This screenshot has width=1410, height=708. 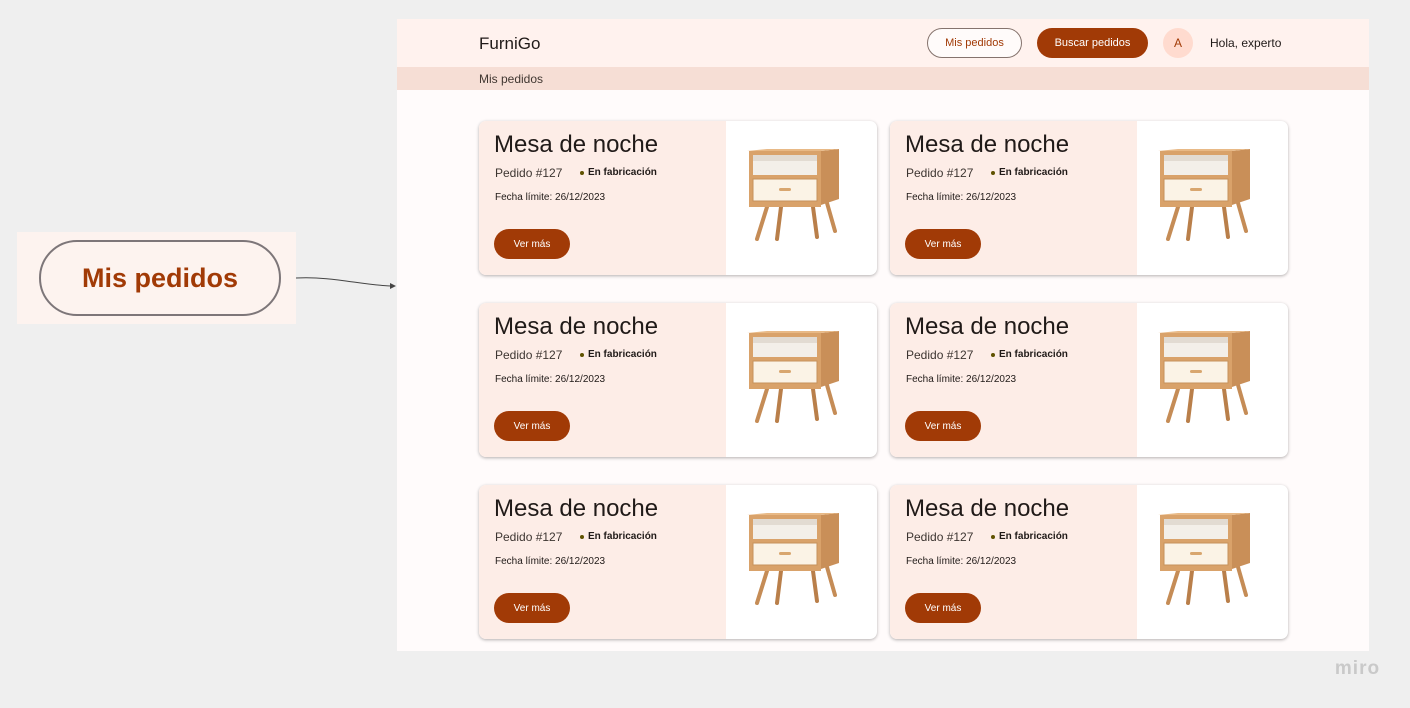 What do you see at coordinates (345, 283) in the screenshot?
I see `connector-arrow-icon` at bounding box center [345, 283].